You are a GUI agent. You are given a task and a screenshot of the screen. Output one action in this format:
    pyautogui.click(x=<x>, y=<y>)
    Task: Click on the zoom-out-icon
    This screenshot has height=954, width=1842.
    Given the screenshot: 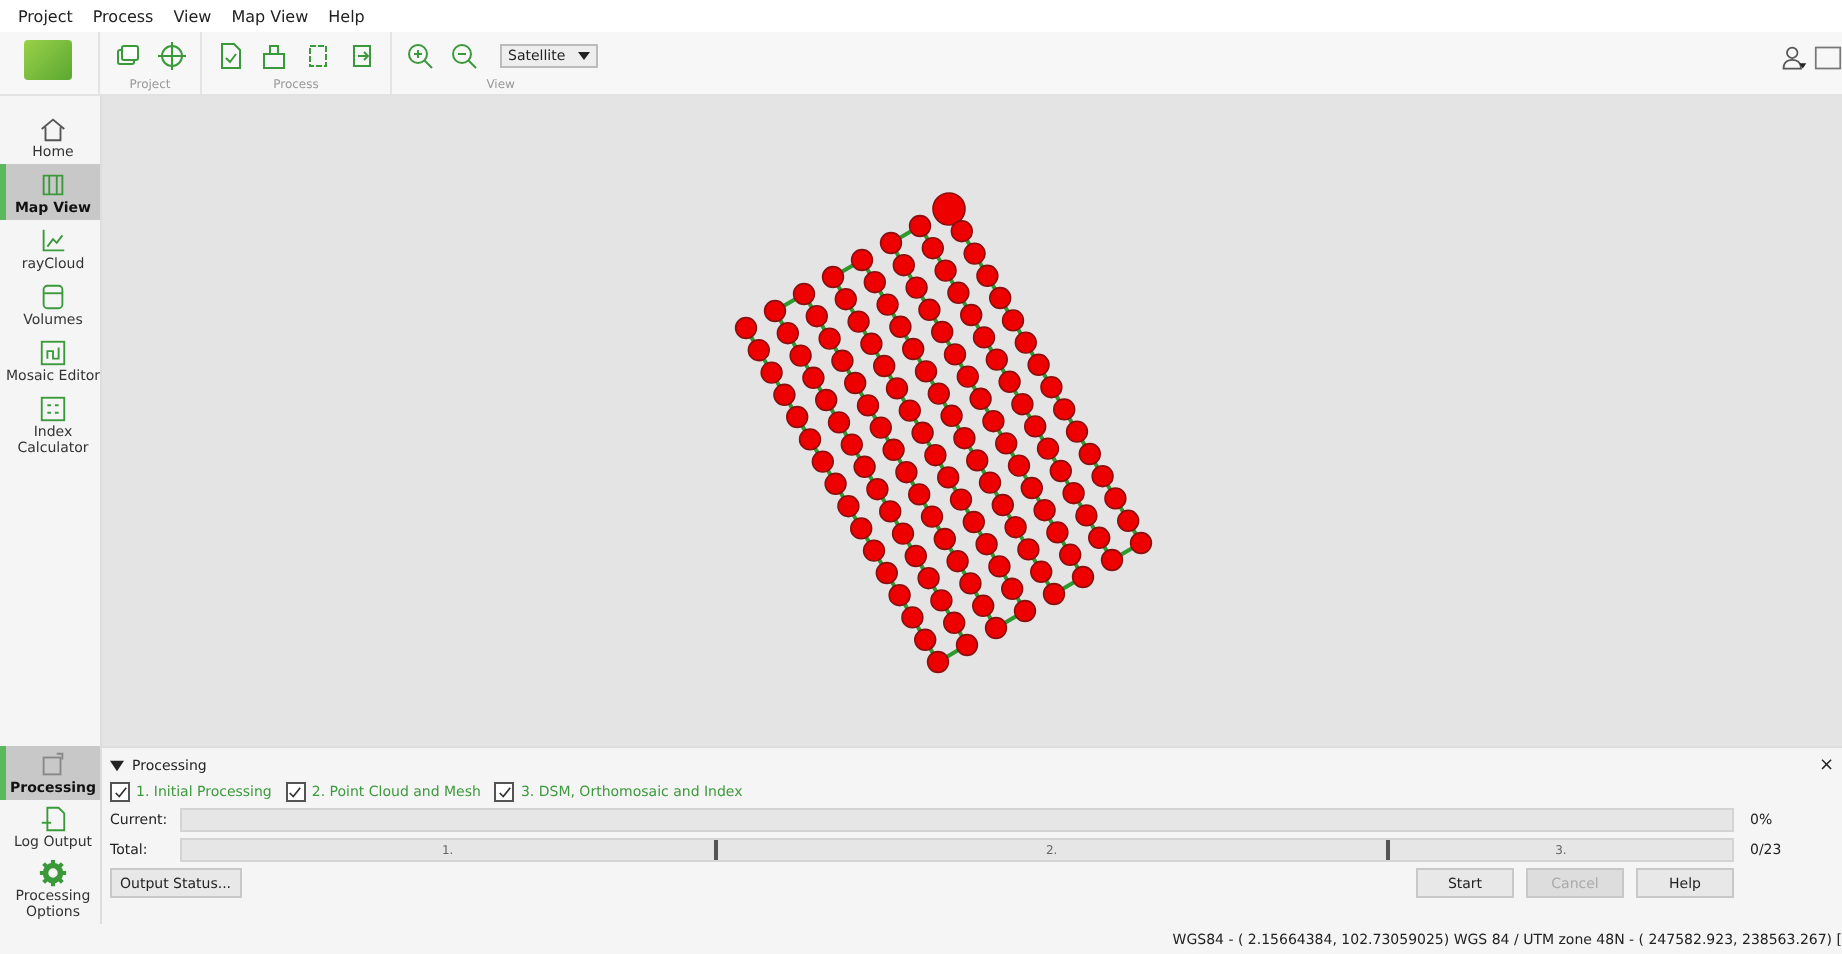 What is the action you would take?
    pyautogui.click(x=464, y=56)
    